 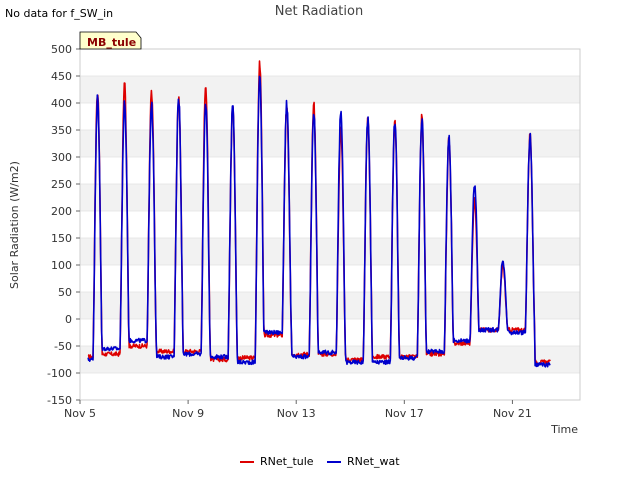 What do you see at coordinates (61, 76) in the screenshot?
I see `y-tick-label: 450` at bounding box center [61, 76].